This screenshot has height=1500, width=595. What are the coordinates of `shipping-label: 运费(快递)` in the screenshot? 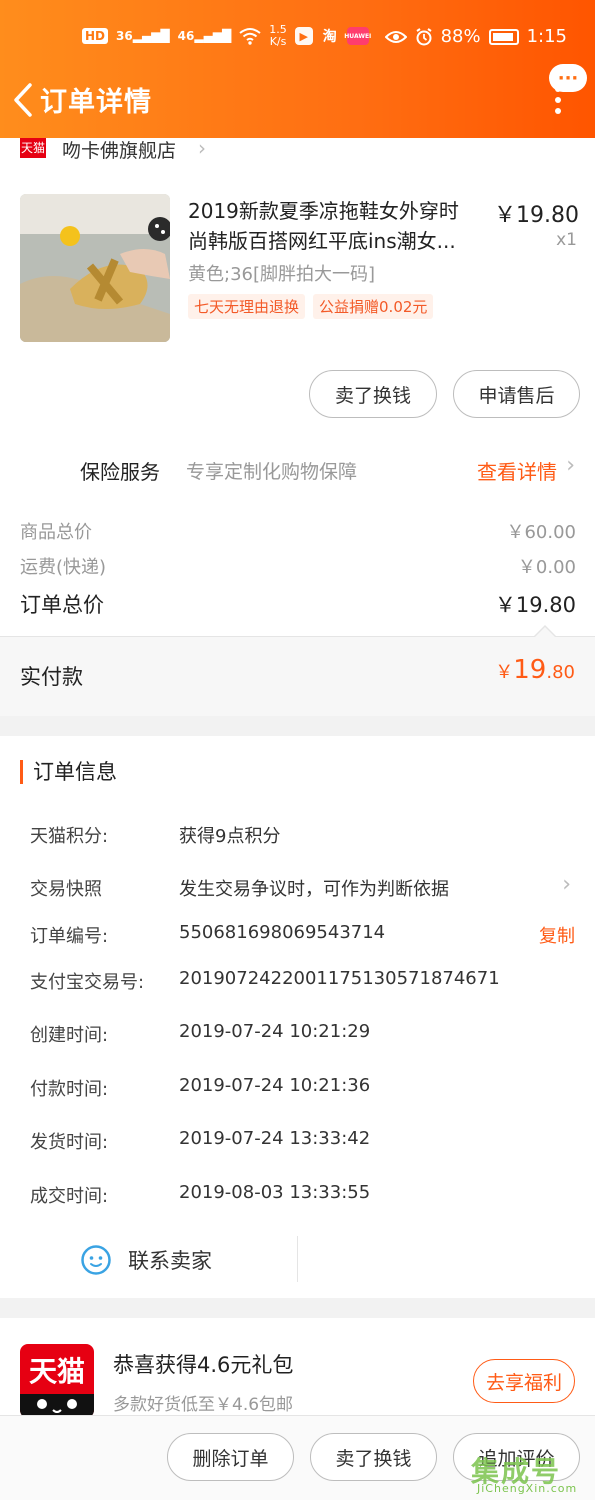 It's located at (63, 567).